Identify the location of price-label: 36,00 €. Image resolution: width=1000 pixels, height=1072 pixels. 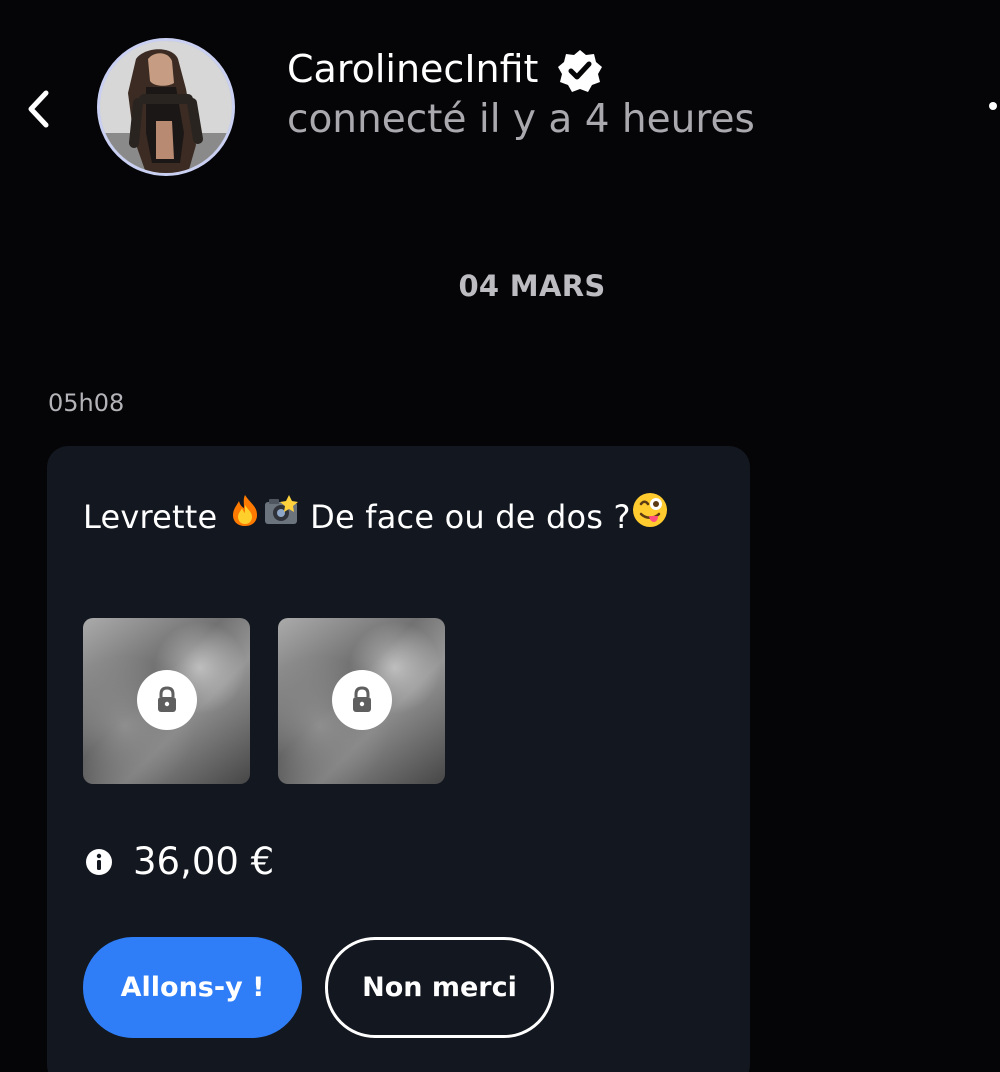
(204, 861).